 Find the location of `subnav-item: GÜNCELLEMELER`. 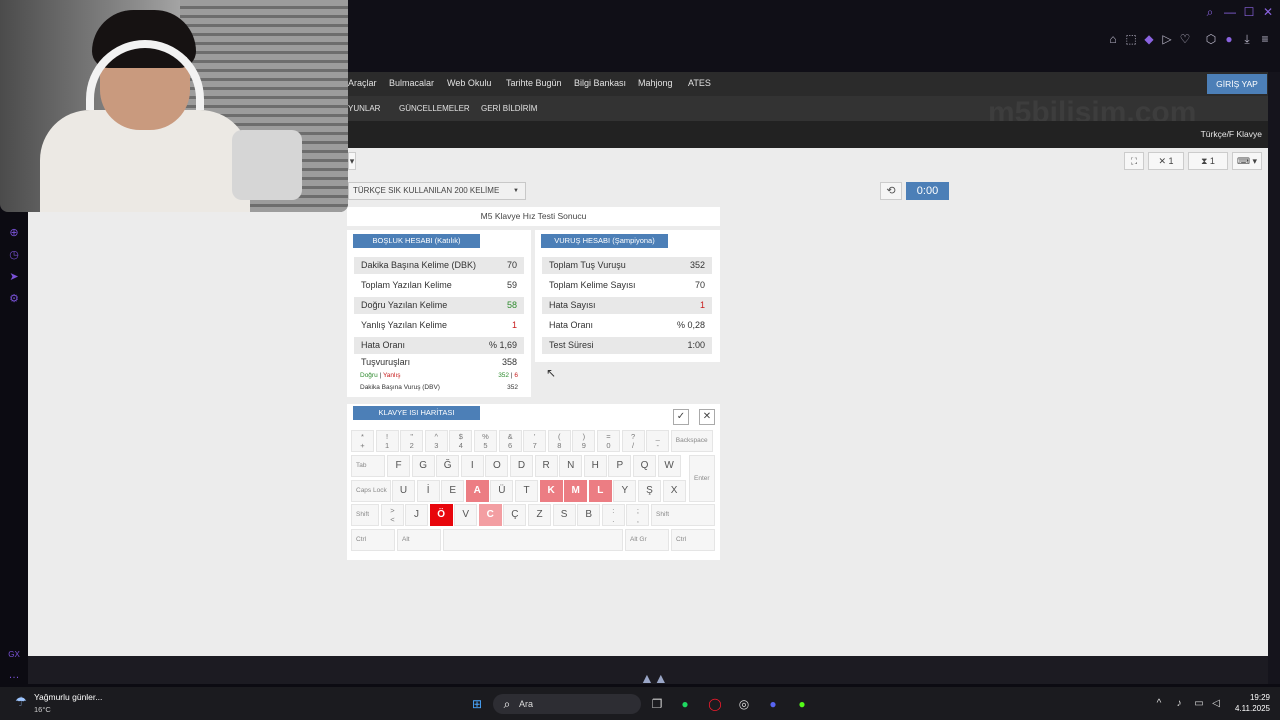

subnav-item: GÜNCELLEMELER is located at coordinates (434, 108).